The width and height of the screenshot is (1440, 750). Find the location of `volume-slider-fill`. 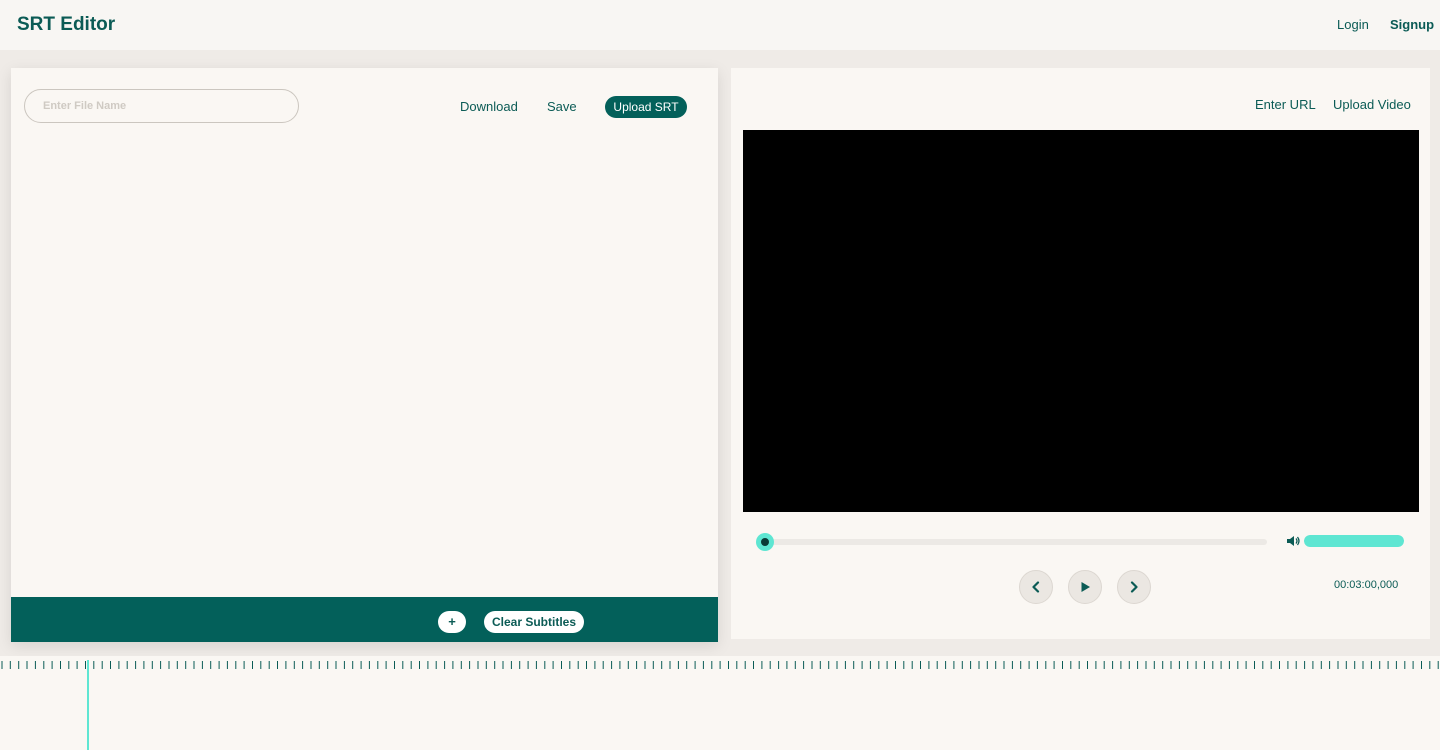

volume-slider-fill is located at coordinates (1354, 541).